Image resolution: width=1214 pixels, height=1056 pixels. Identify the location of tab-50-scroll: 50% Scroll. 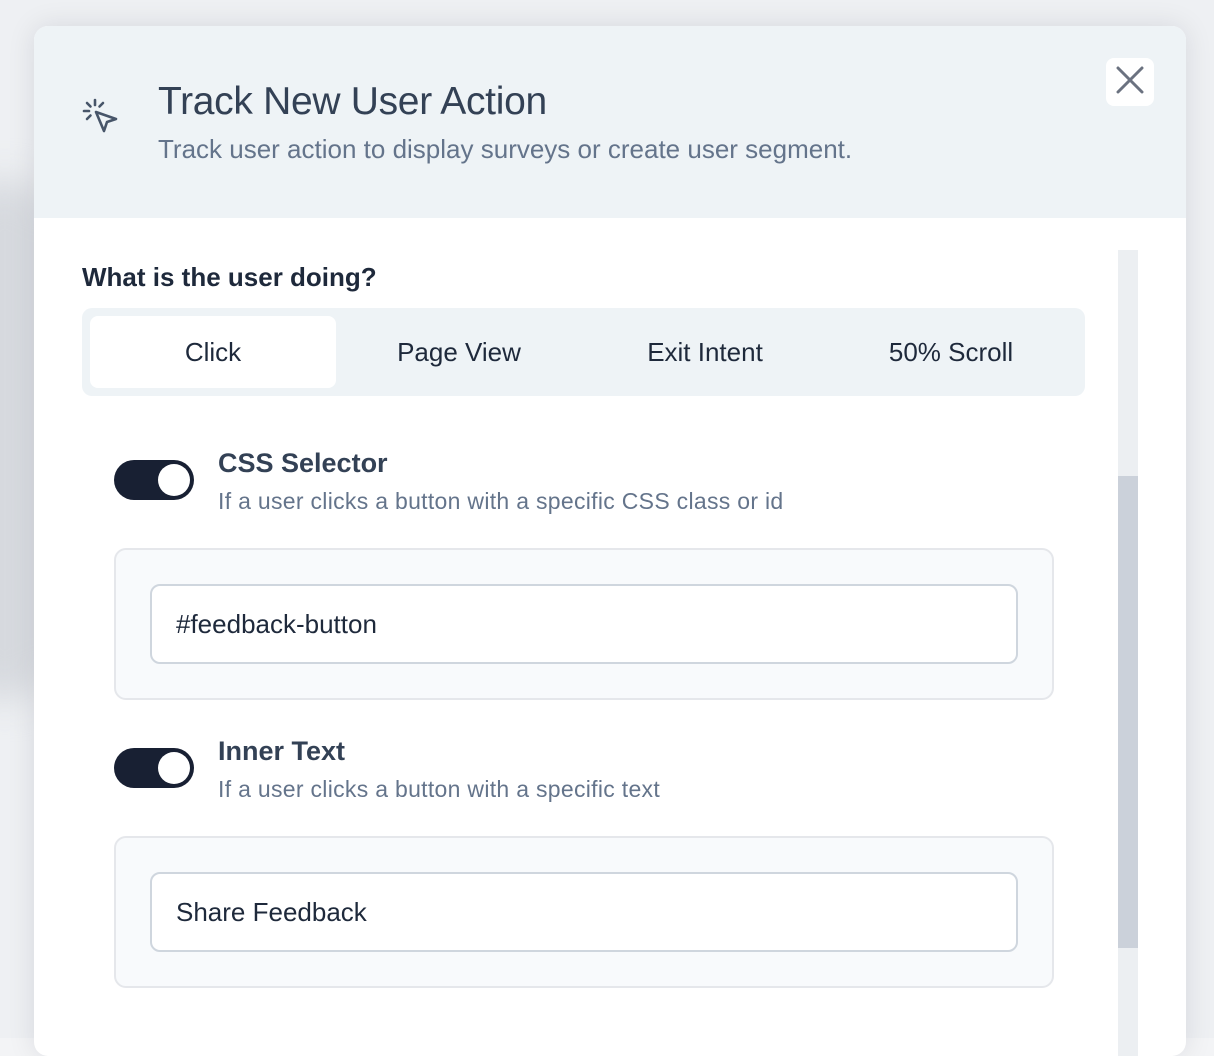
(951, 352).